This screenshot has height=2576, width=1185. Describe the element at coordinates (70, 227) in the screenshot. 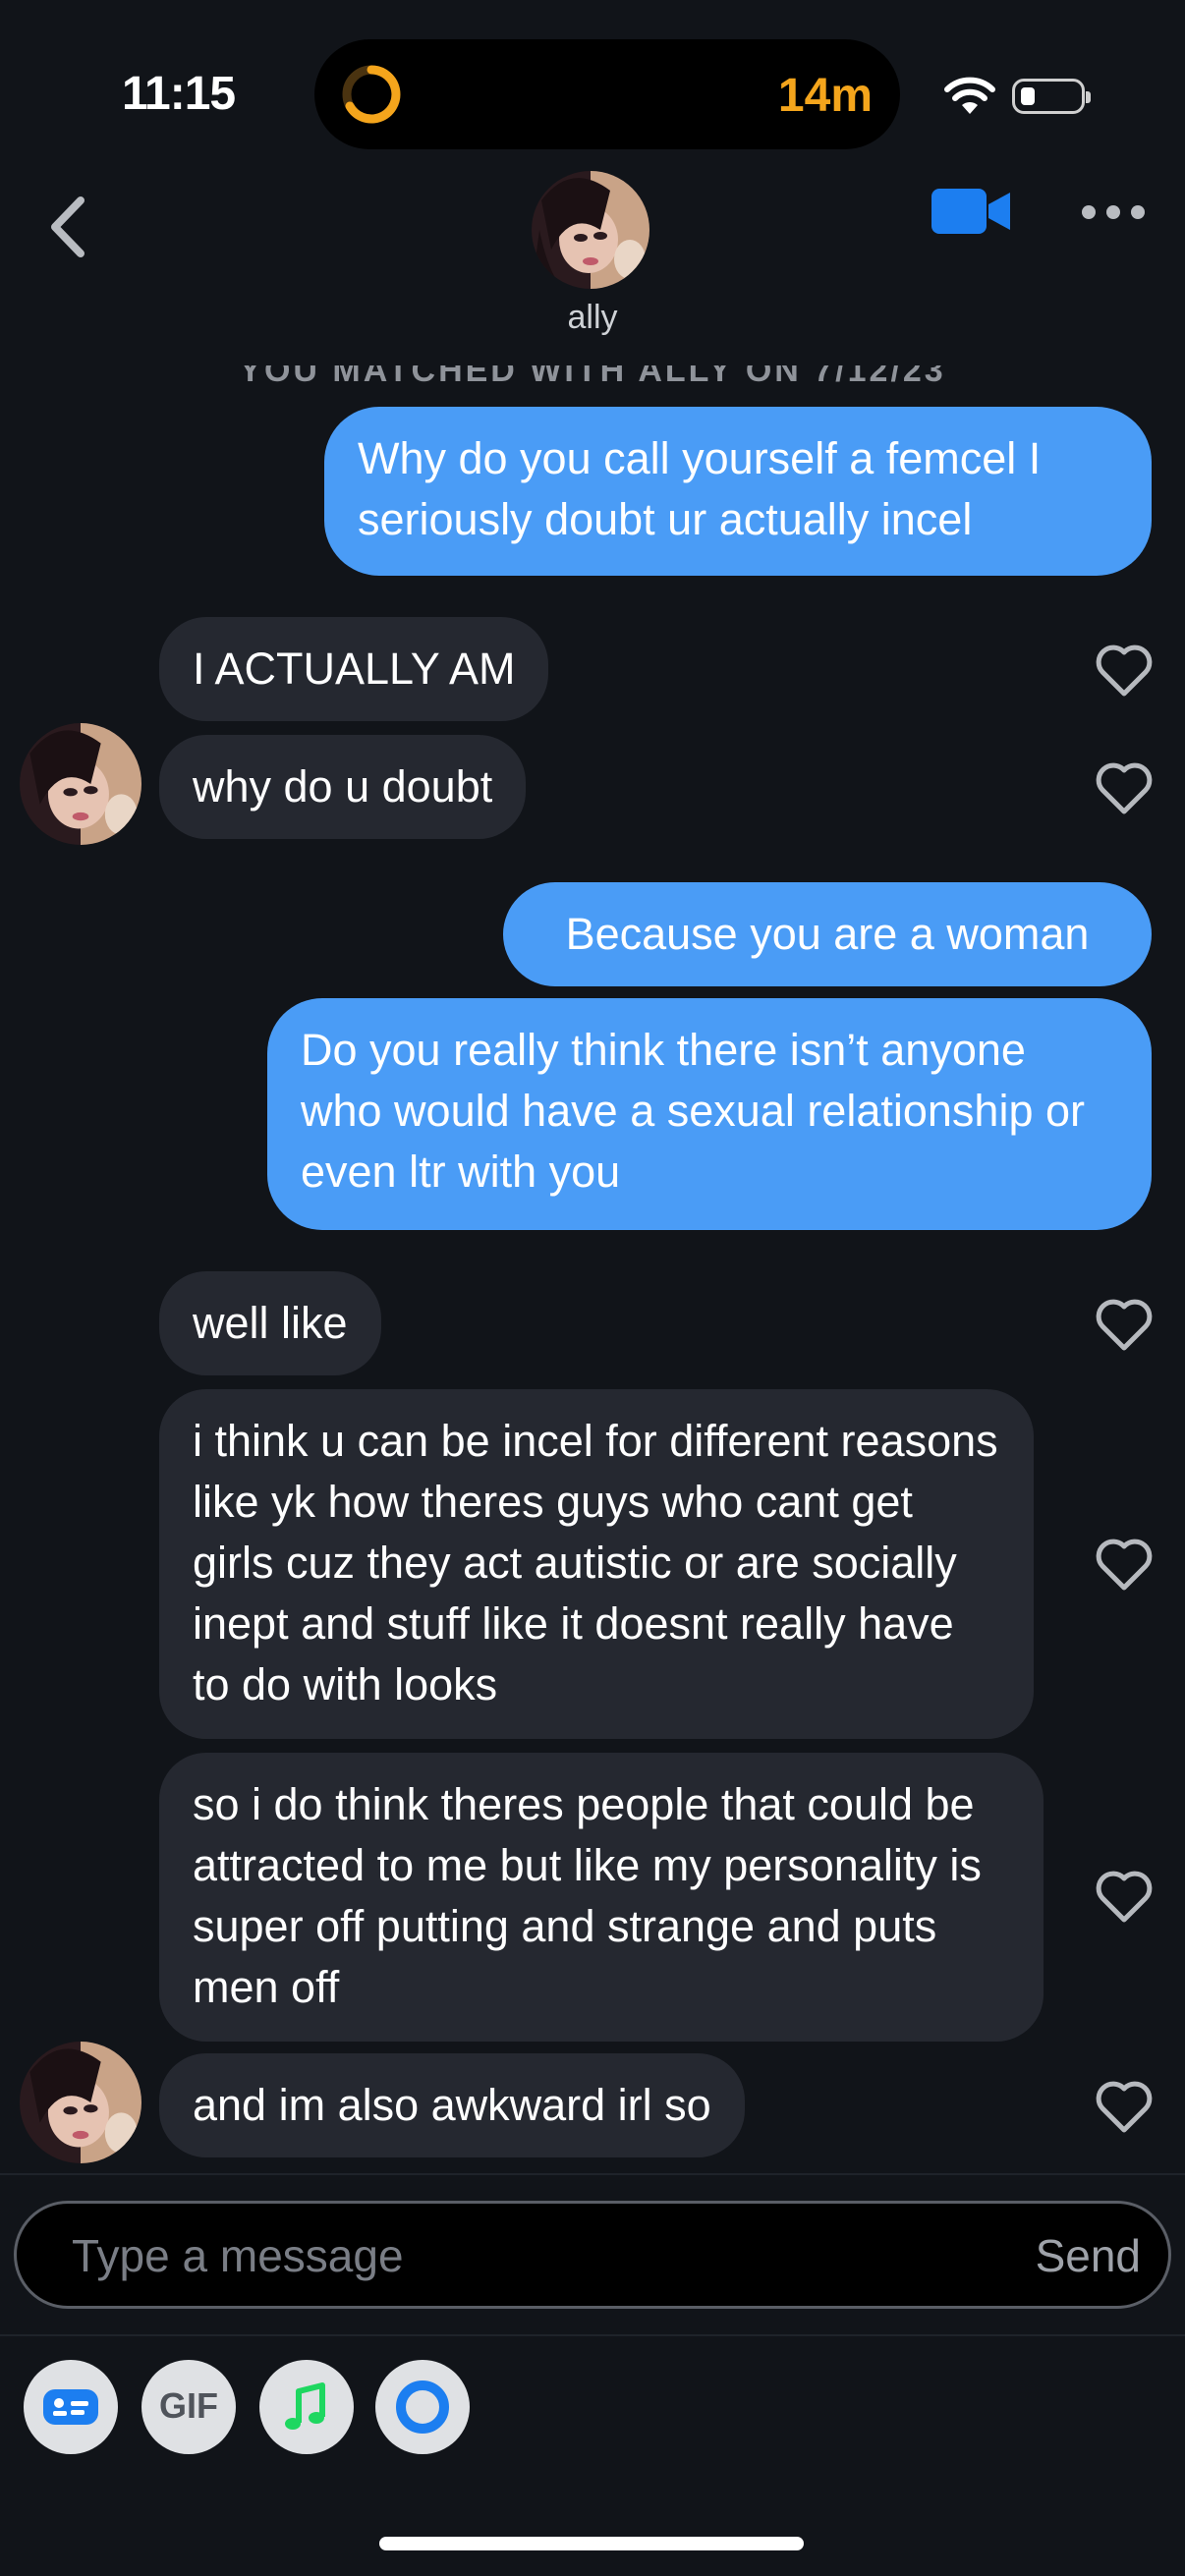

I see `back-chevron-icon` at that location.